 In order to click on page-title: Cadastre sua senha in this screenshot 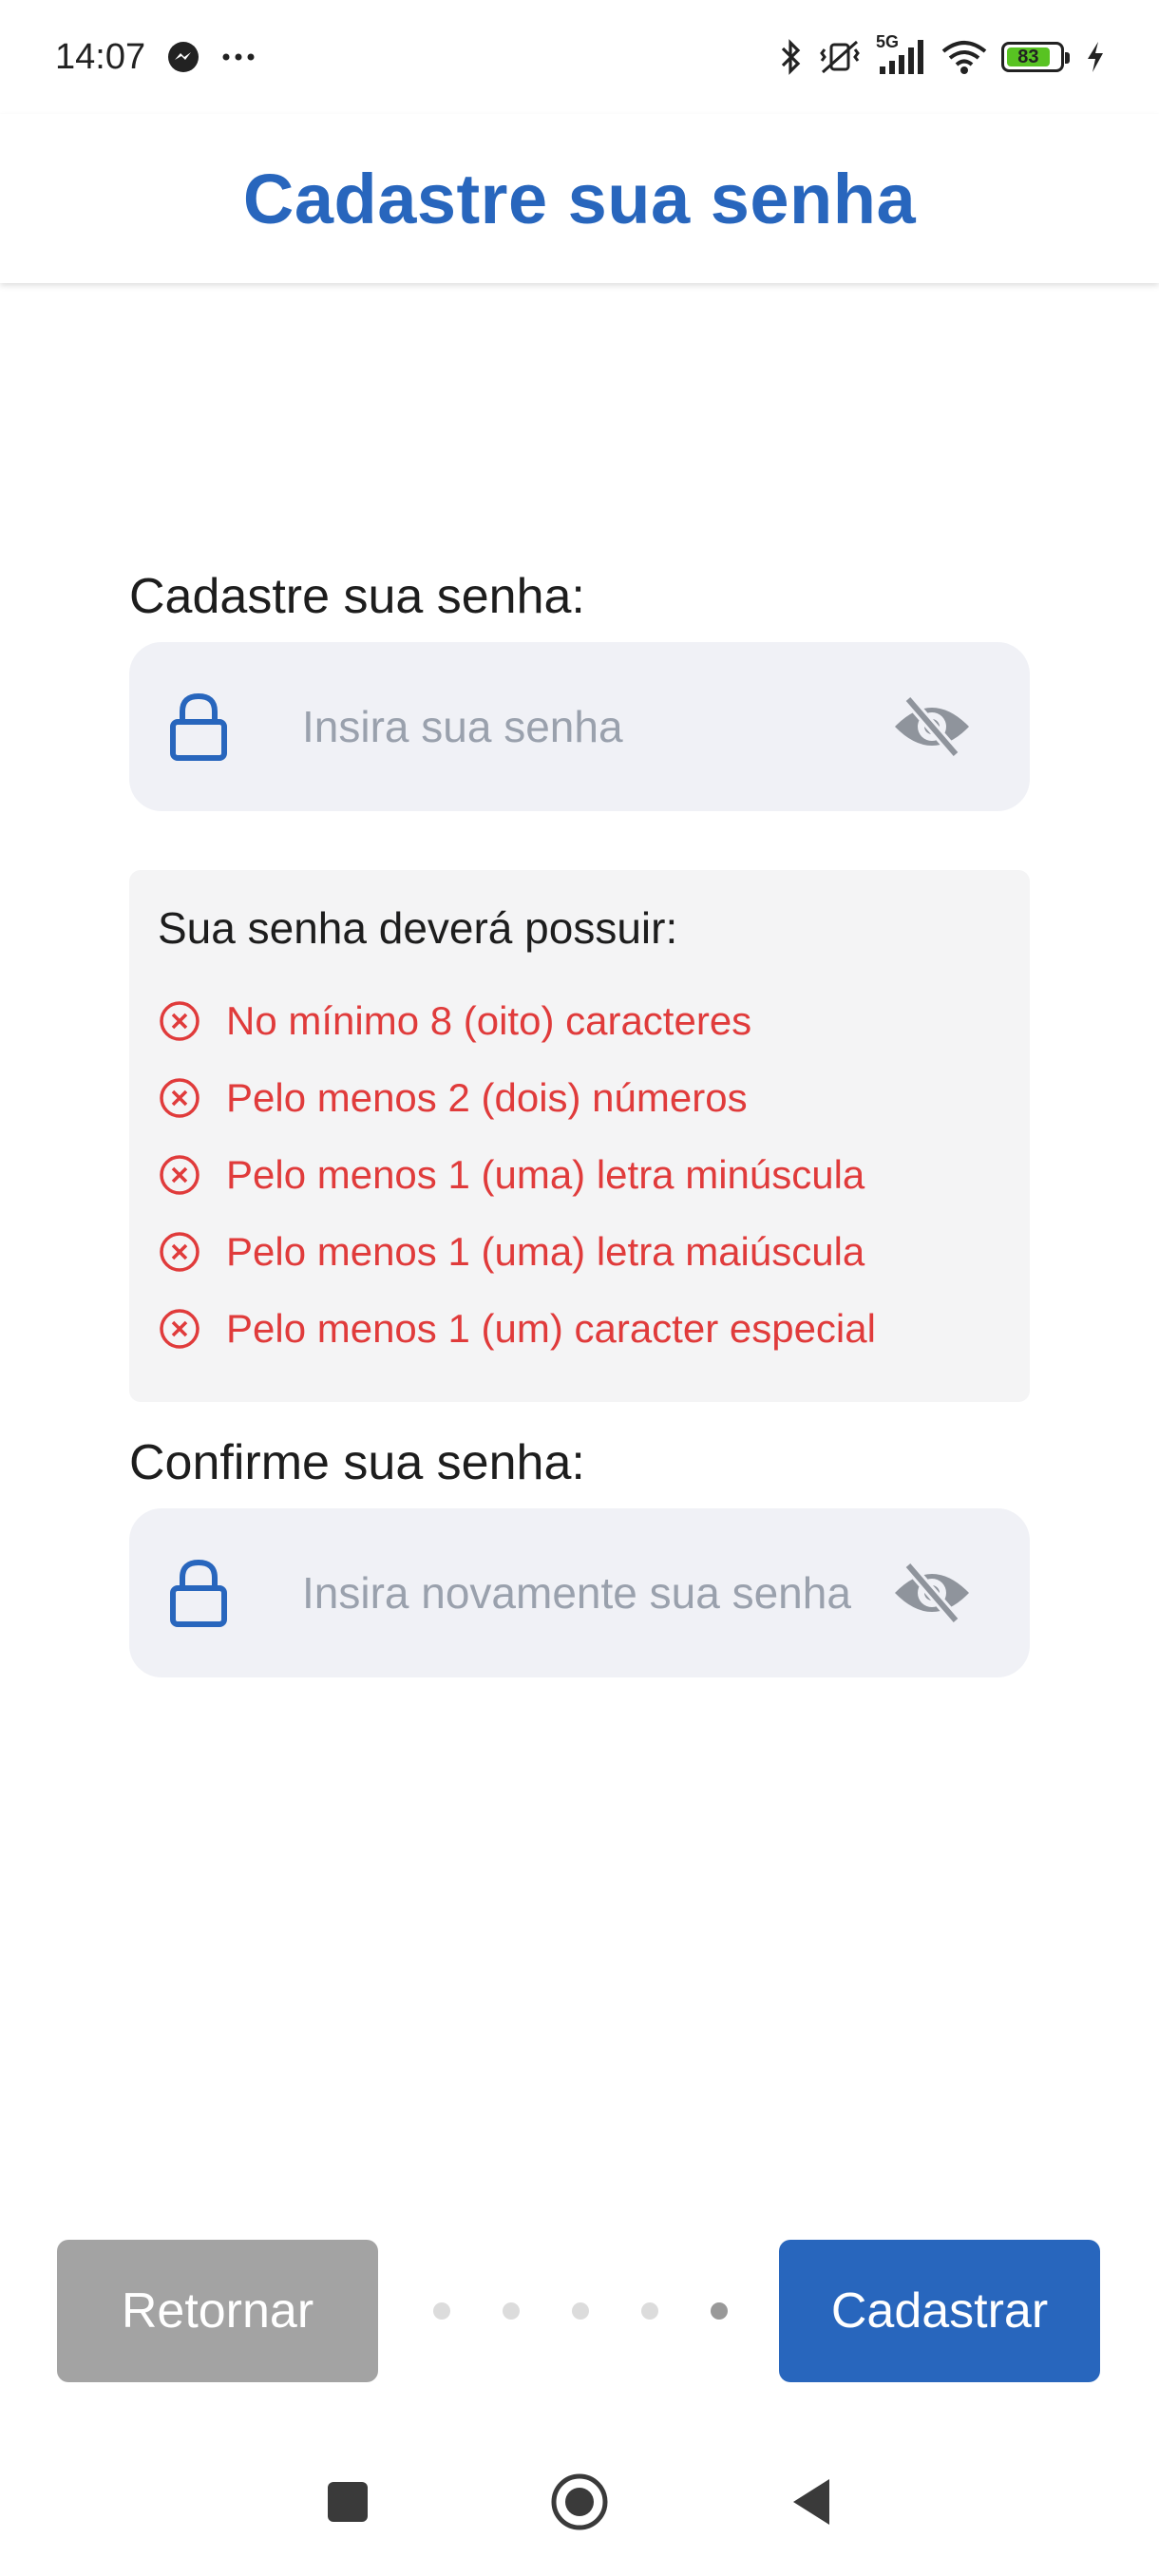, I will do `click(579, 198)`.